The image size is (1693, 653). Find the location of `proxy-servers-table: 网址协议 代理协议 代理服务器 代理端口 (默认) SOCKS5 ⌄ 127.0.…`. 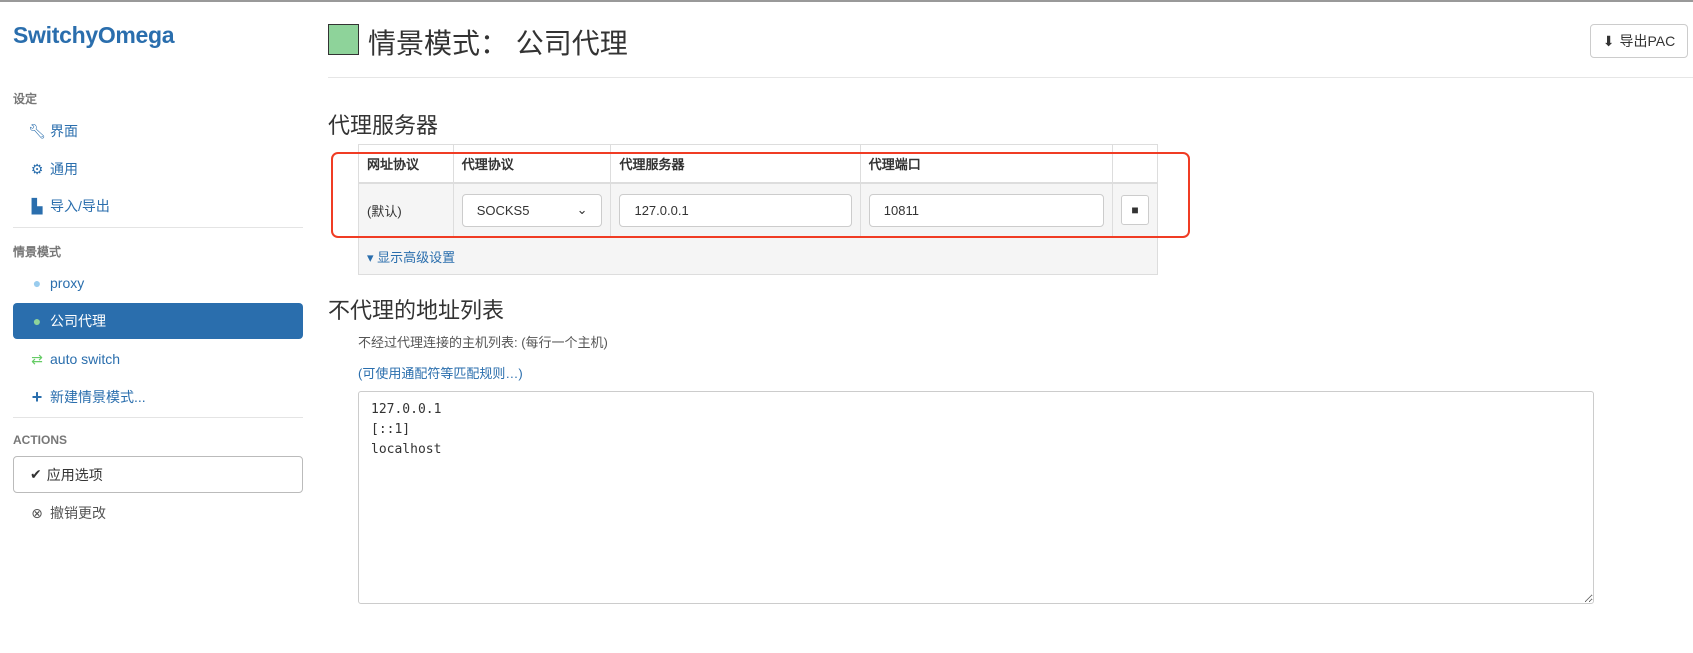

proxy-servers-table: 网址协议 代理协议 代理服务器 代理端口 (默认) SOCKS5 ⌄ 127.0.… is located at coordinates (758, 209).